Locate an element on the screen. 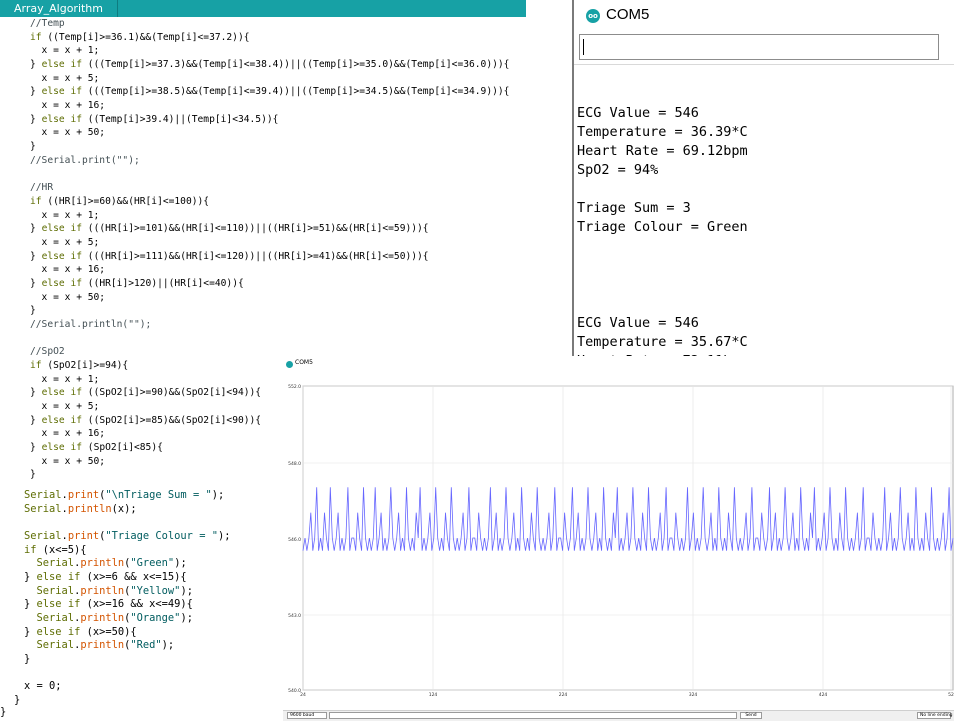 This screenshot has width=954, height=721. x-tick-label: 324 is located at coordinates (693, 695).